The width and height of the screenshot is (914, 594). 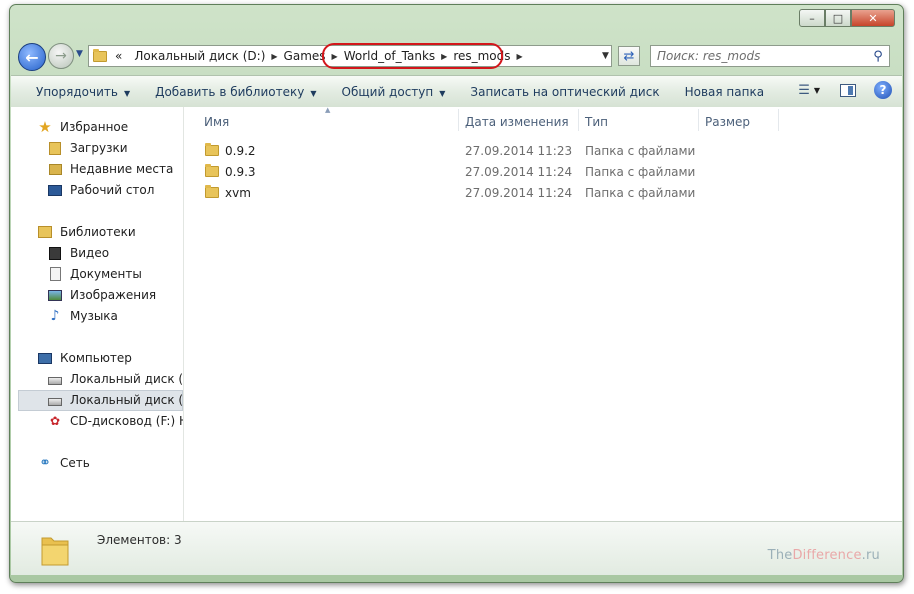 I want to click on file-date: 27.09.2014 11:23, so click(x=519, y=151).